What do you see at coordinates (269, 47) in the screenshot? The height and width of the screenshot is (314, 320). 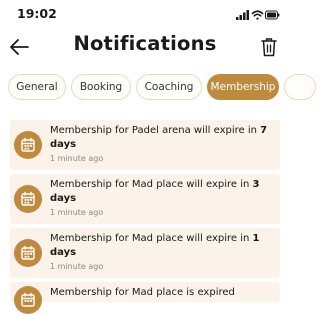 I see `trash-icon` at bounding box center [269, 47].